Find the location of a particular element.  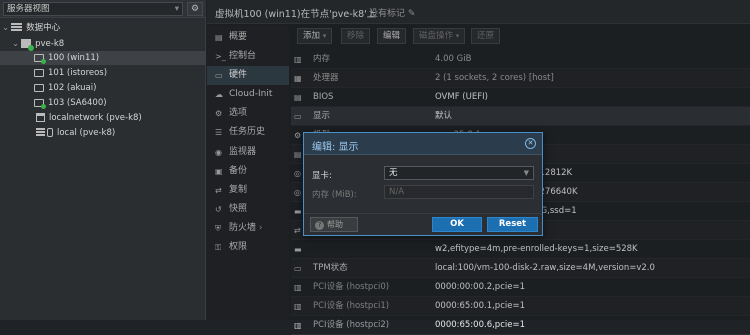

view-select-value: 服务器视图 is located at coordinates (28, 9).